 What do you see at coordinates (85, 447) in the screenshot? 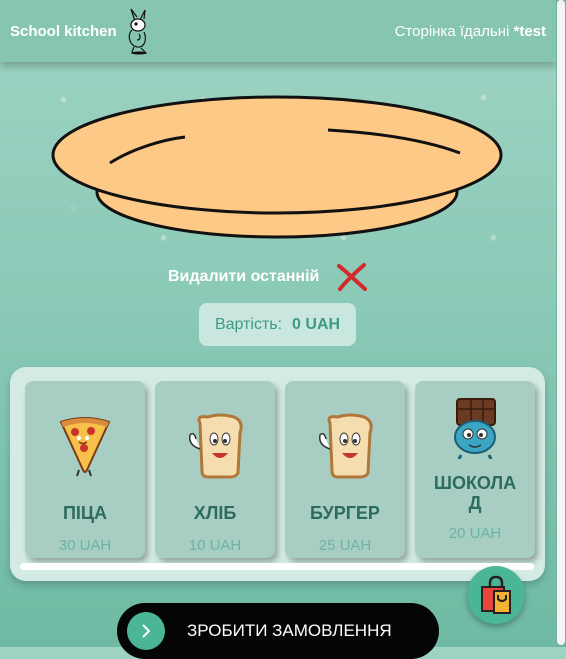
I see `pizza-icon` at bounding box center [85, 447].